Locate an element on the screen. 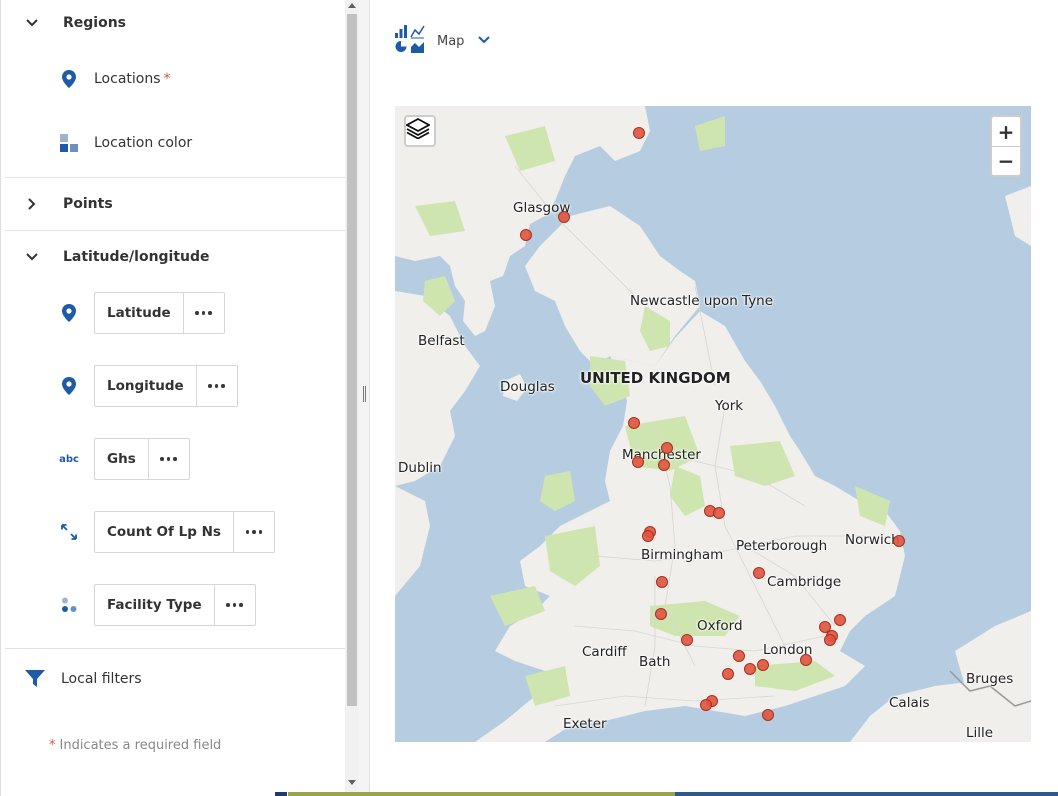 The width and height of the screenshot is (1058, 796). field-pill: Facility Type is located at coordinates (175, 605).